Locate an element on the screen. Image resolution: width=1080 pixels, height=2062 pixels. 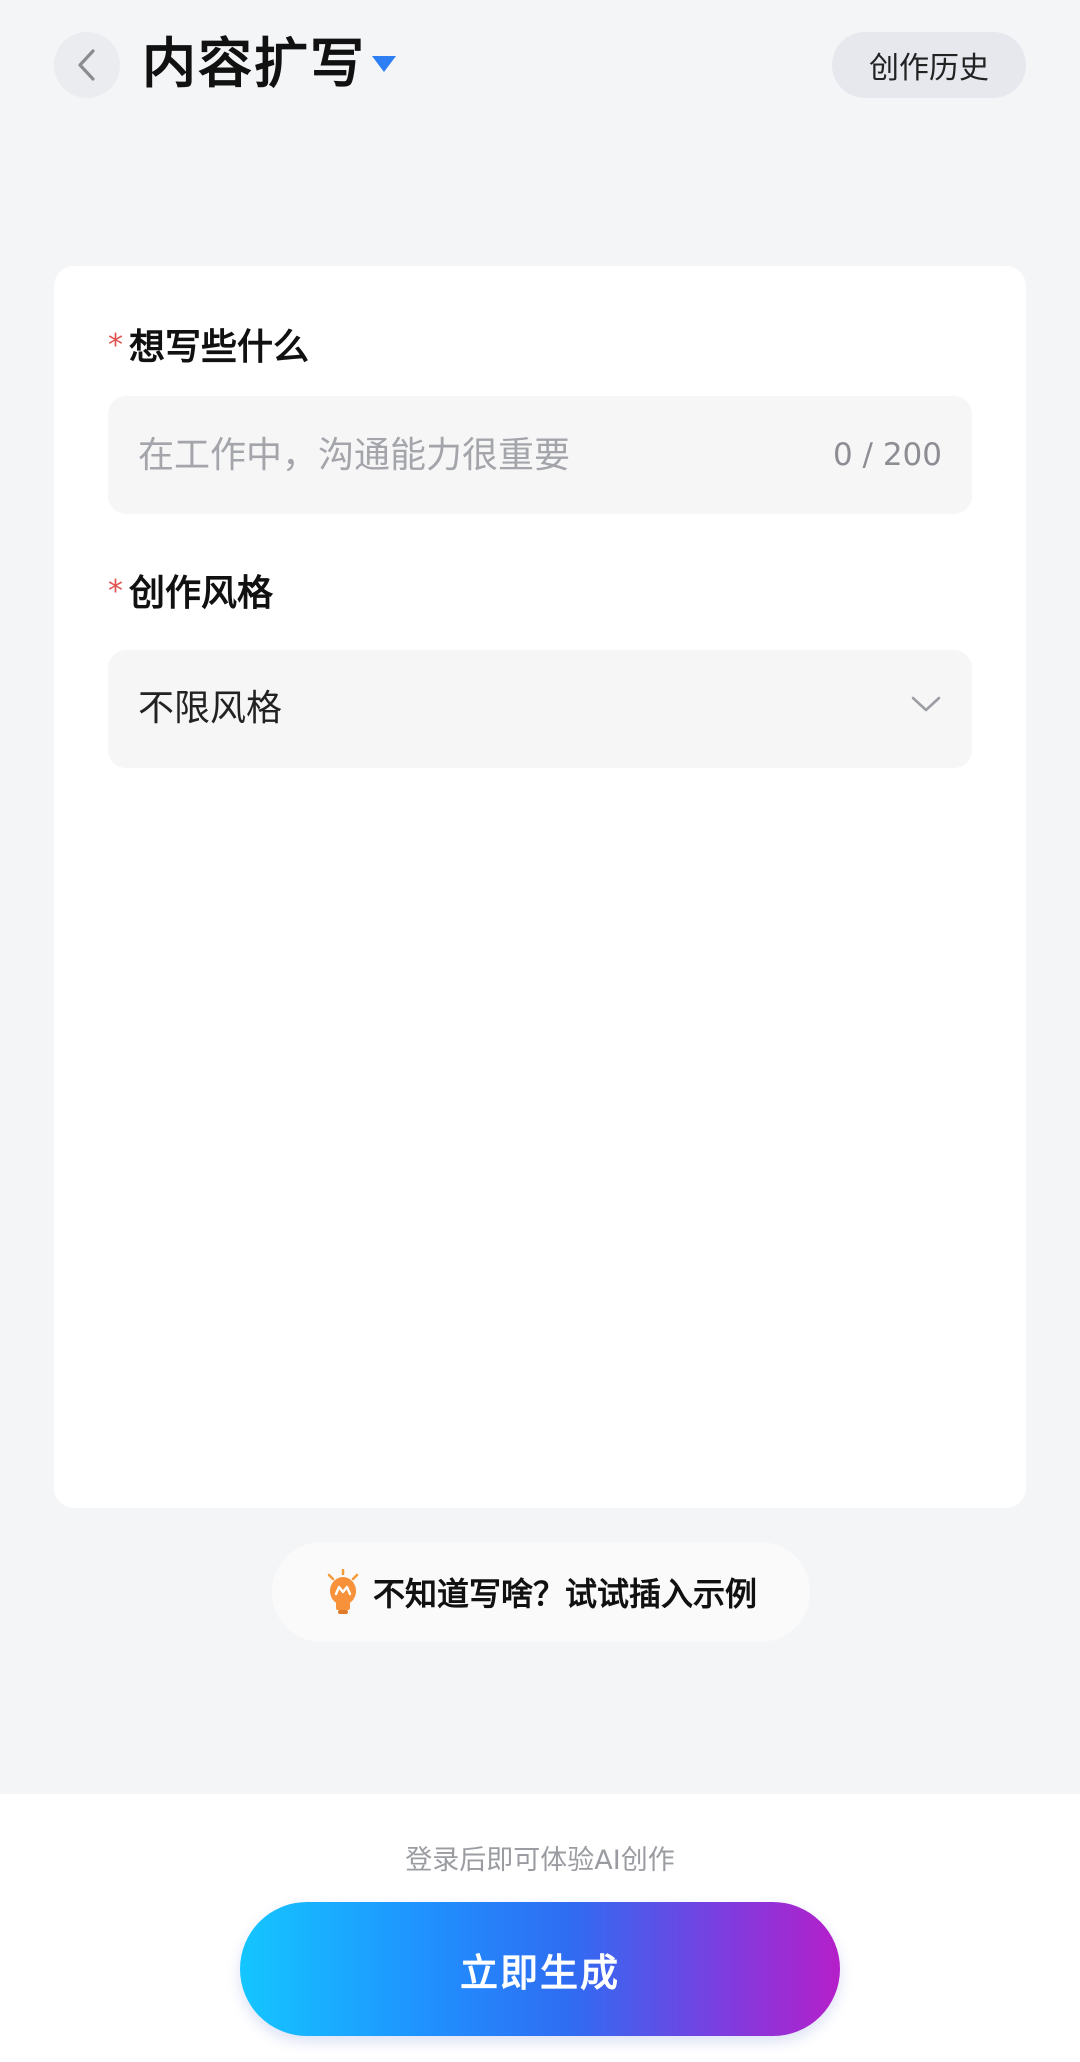
lightbulb-icon is located at coordinates (343, 1591).